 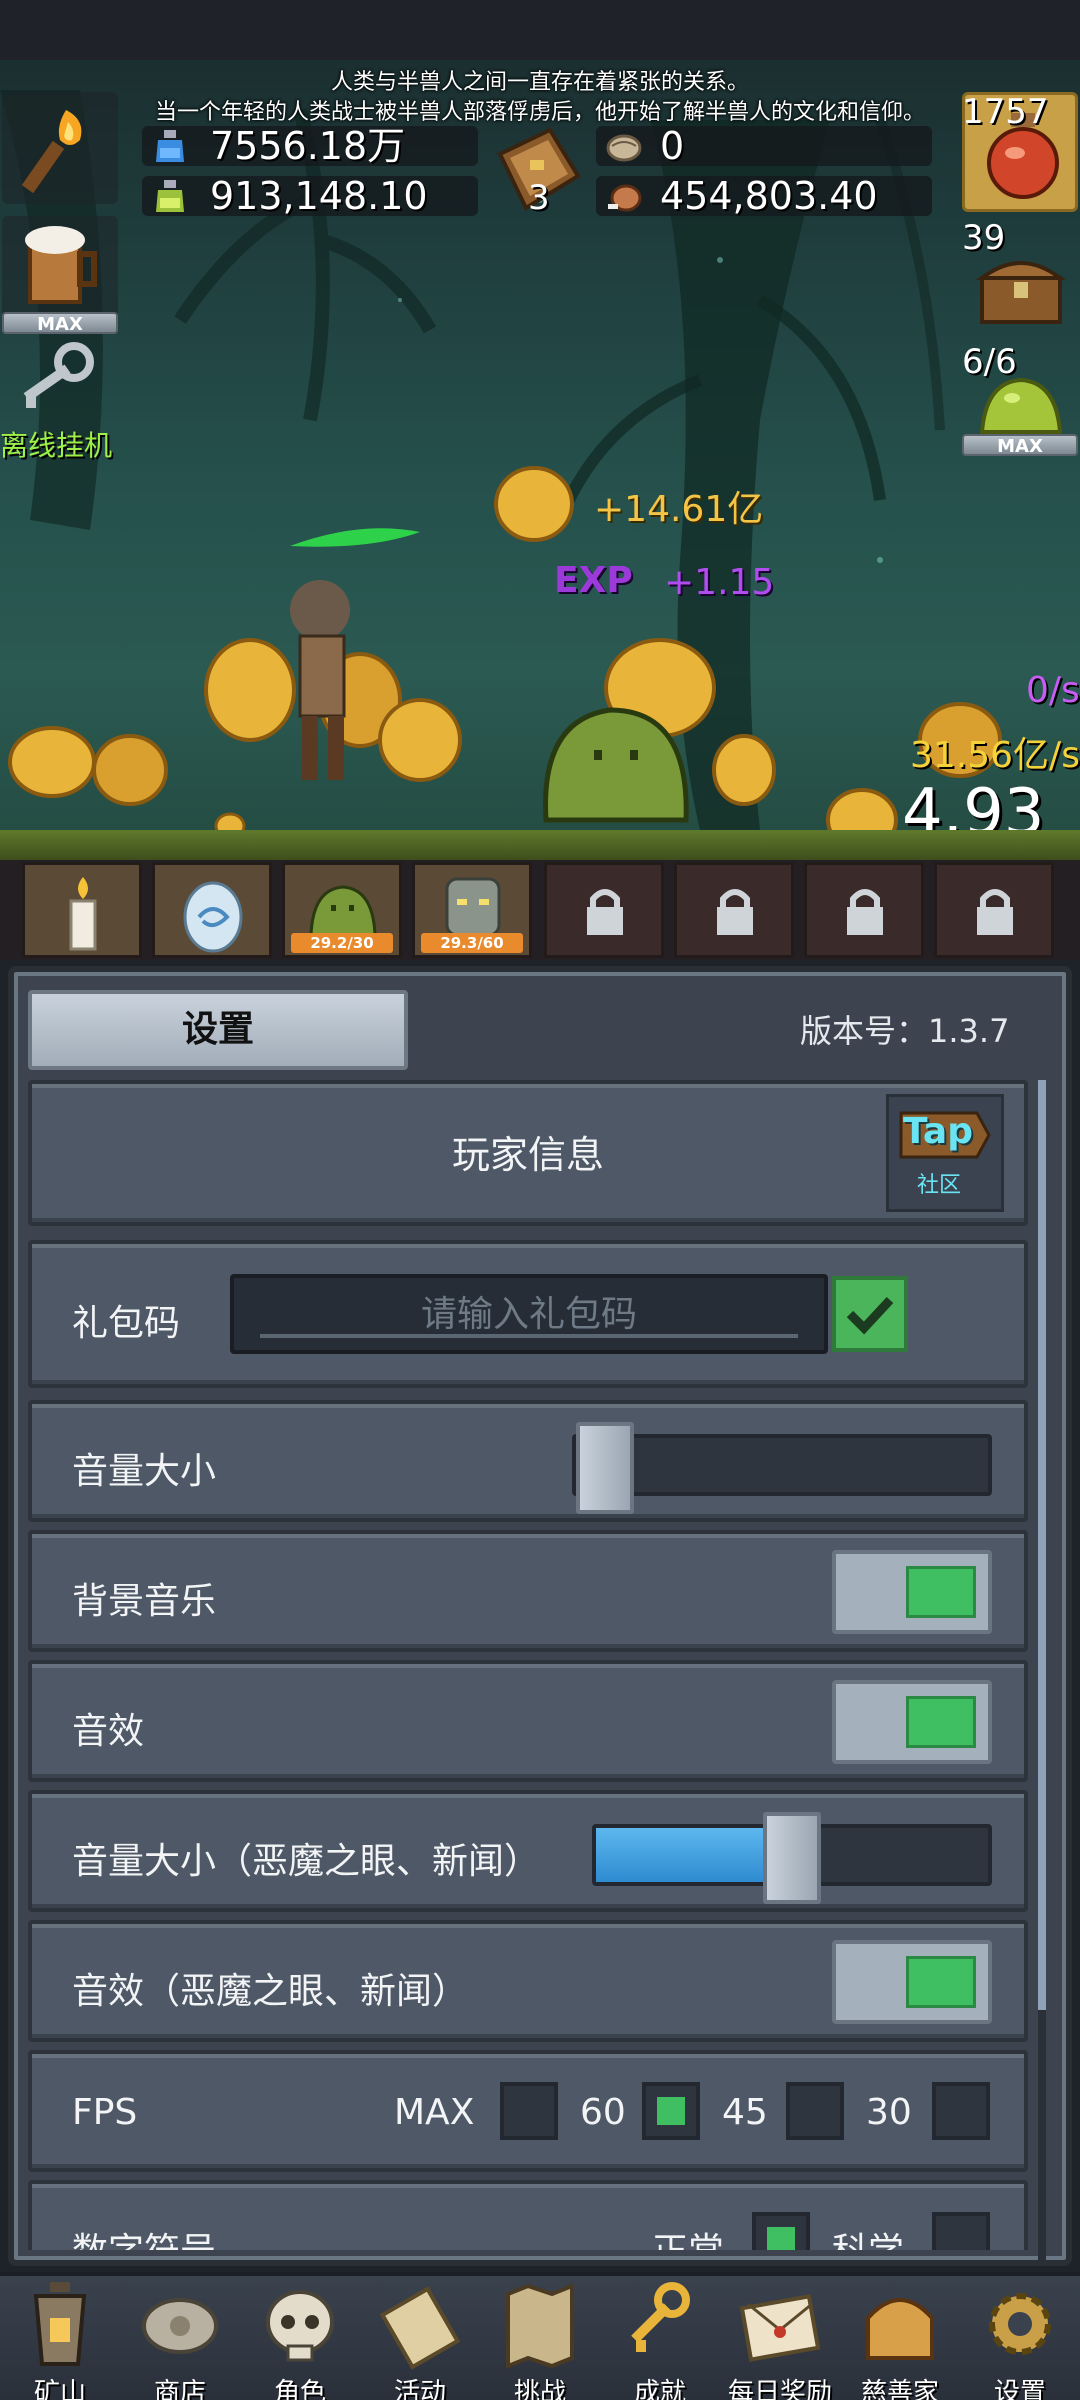 I want to click on gift-code-input, so click(x=529, y=1314).